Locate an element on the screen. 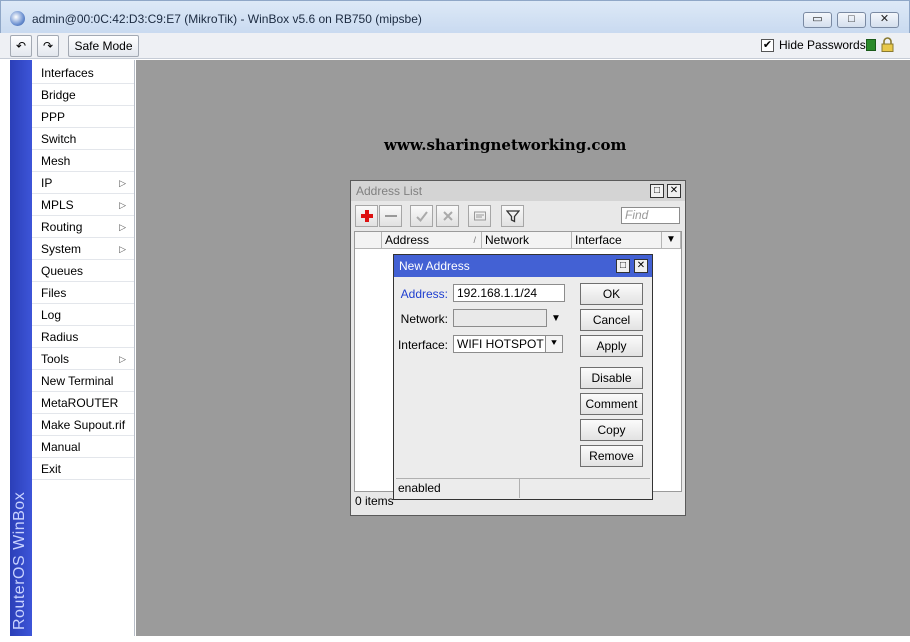 This screenshot has width=910, height=642. sort-icon: / is located at coordinates (474, 240).